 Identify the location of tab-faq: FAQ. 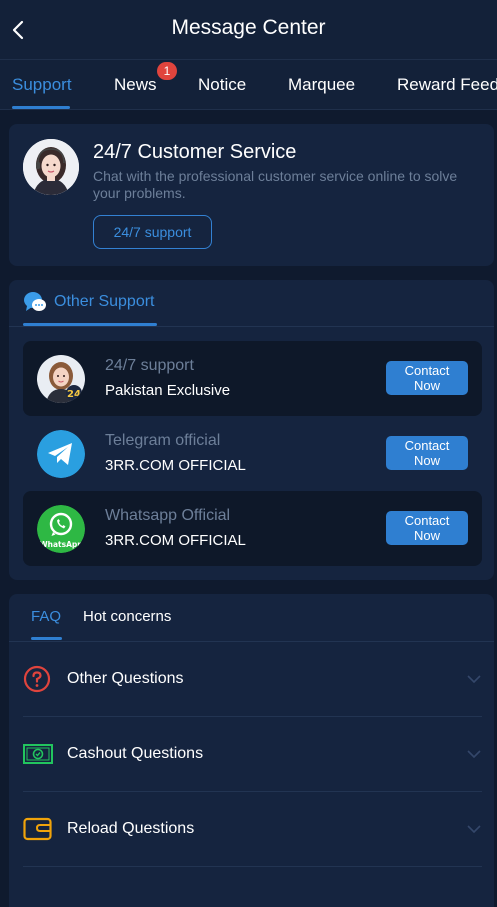
(46, 616).